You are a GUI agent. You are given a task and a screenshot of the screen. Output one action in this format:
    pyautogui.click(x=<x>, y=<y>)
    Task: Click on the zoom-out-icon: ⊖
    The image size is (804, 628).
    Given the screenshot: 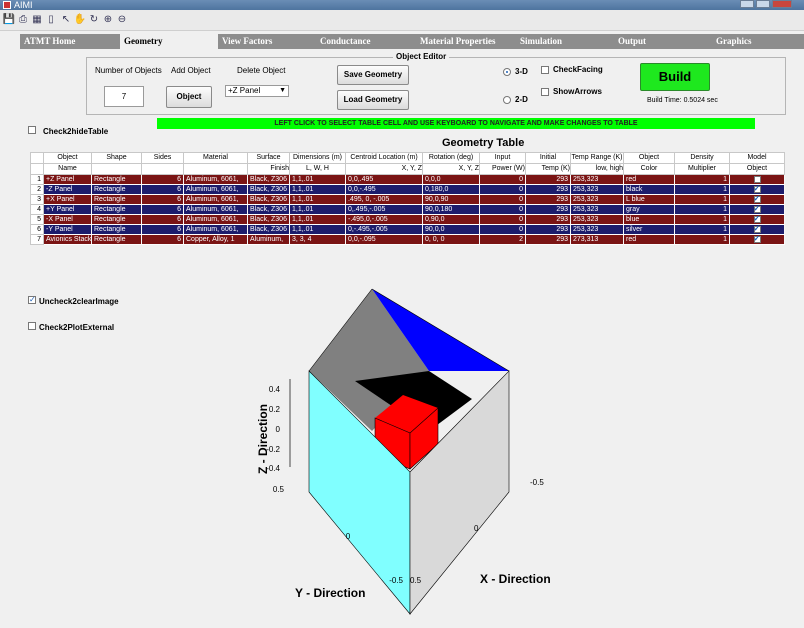 What is the action you would take?
    pyautogui.click(x=122, y=19)
    